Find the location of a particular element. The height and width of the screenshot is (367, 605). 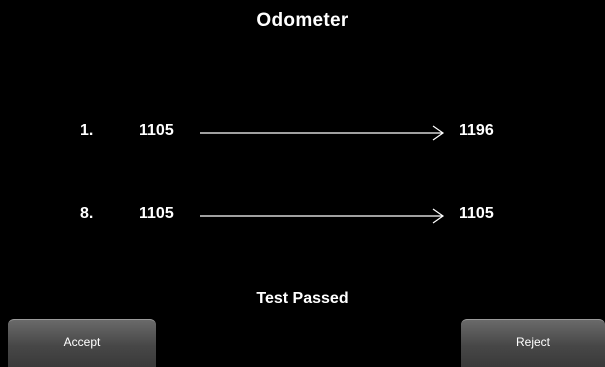

odometer-row: 8. 1105 1105 is located at coordinates (302, 214).